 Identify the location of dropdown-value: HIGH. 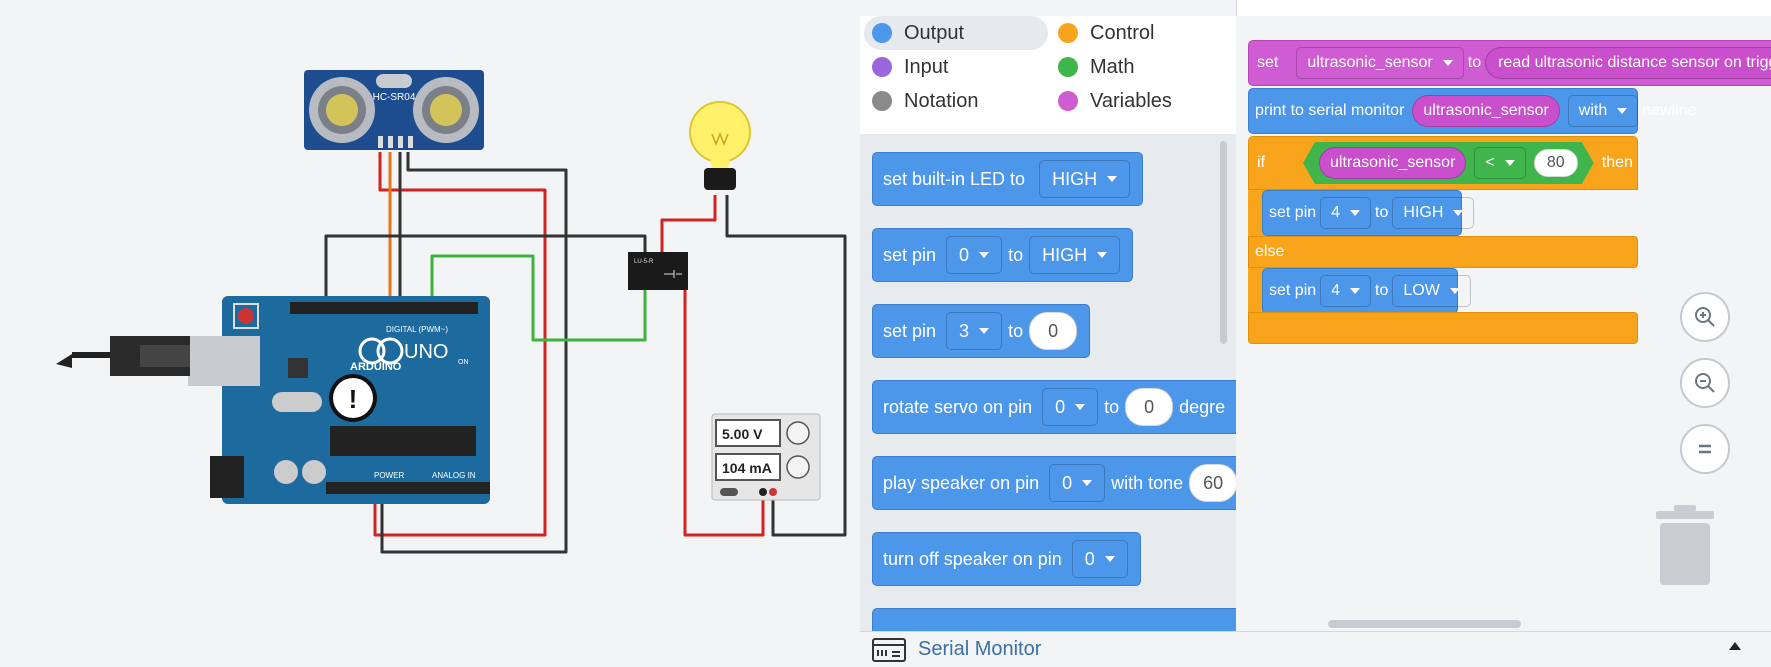
(1075, 178).